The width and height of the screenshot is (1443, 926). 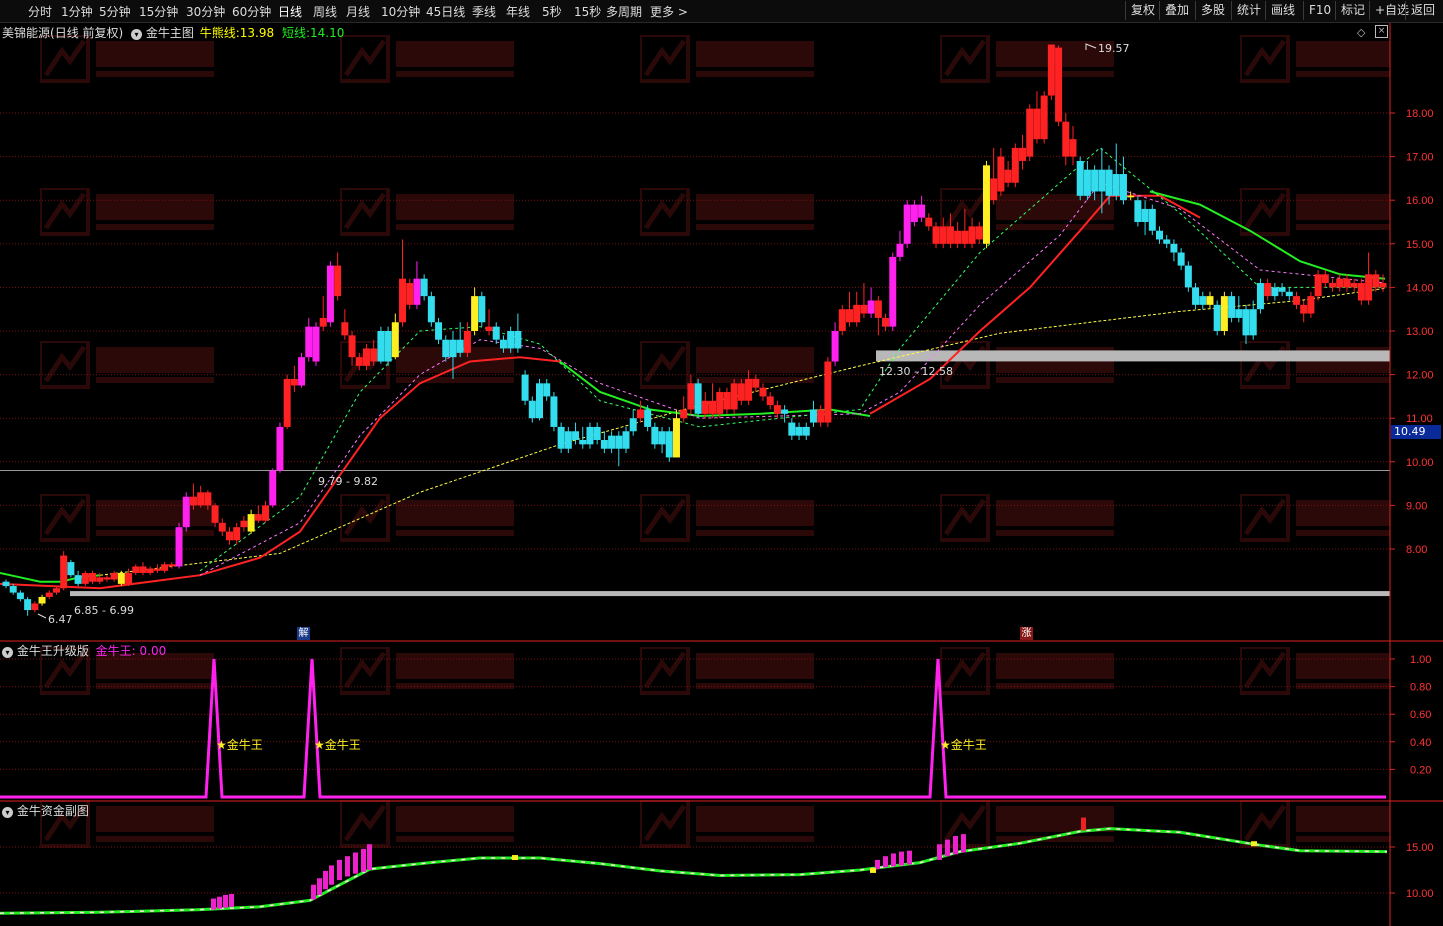 I want to click on sub1-legend-label: 金牛王:, so click(x=115, y=651).